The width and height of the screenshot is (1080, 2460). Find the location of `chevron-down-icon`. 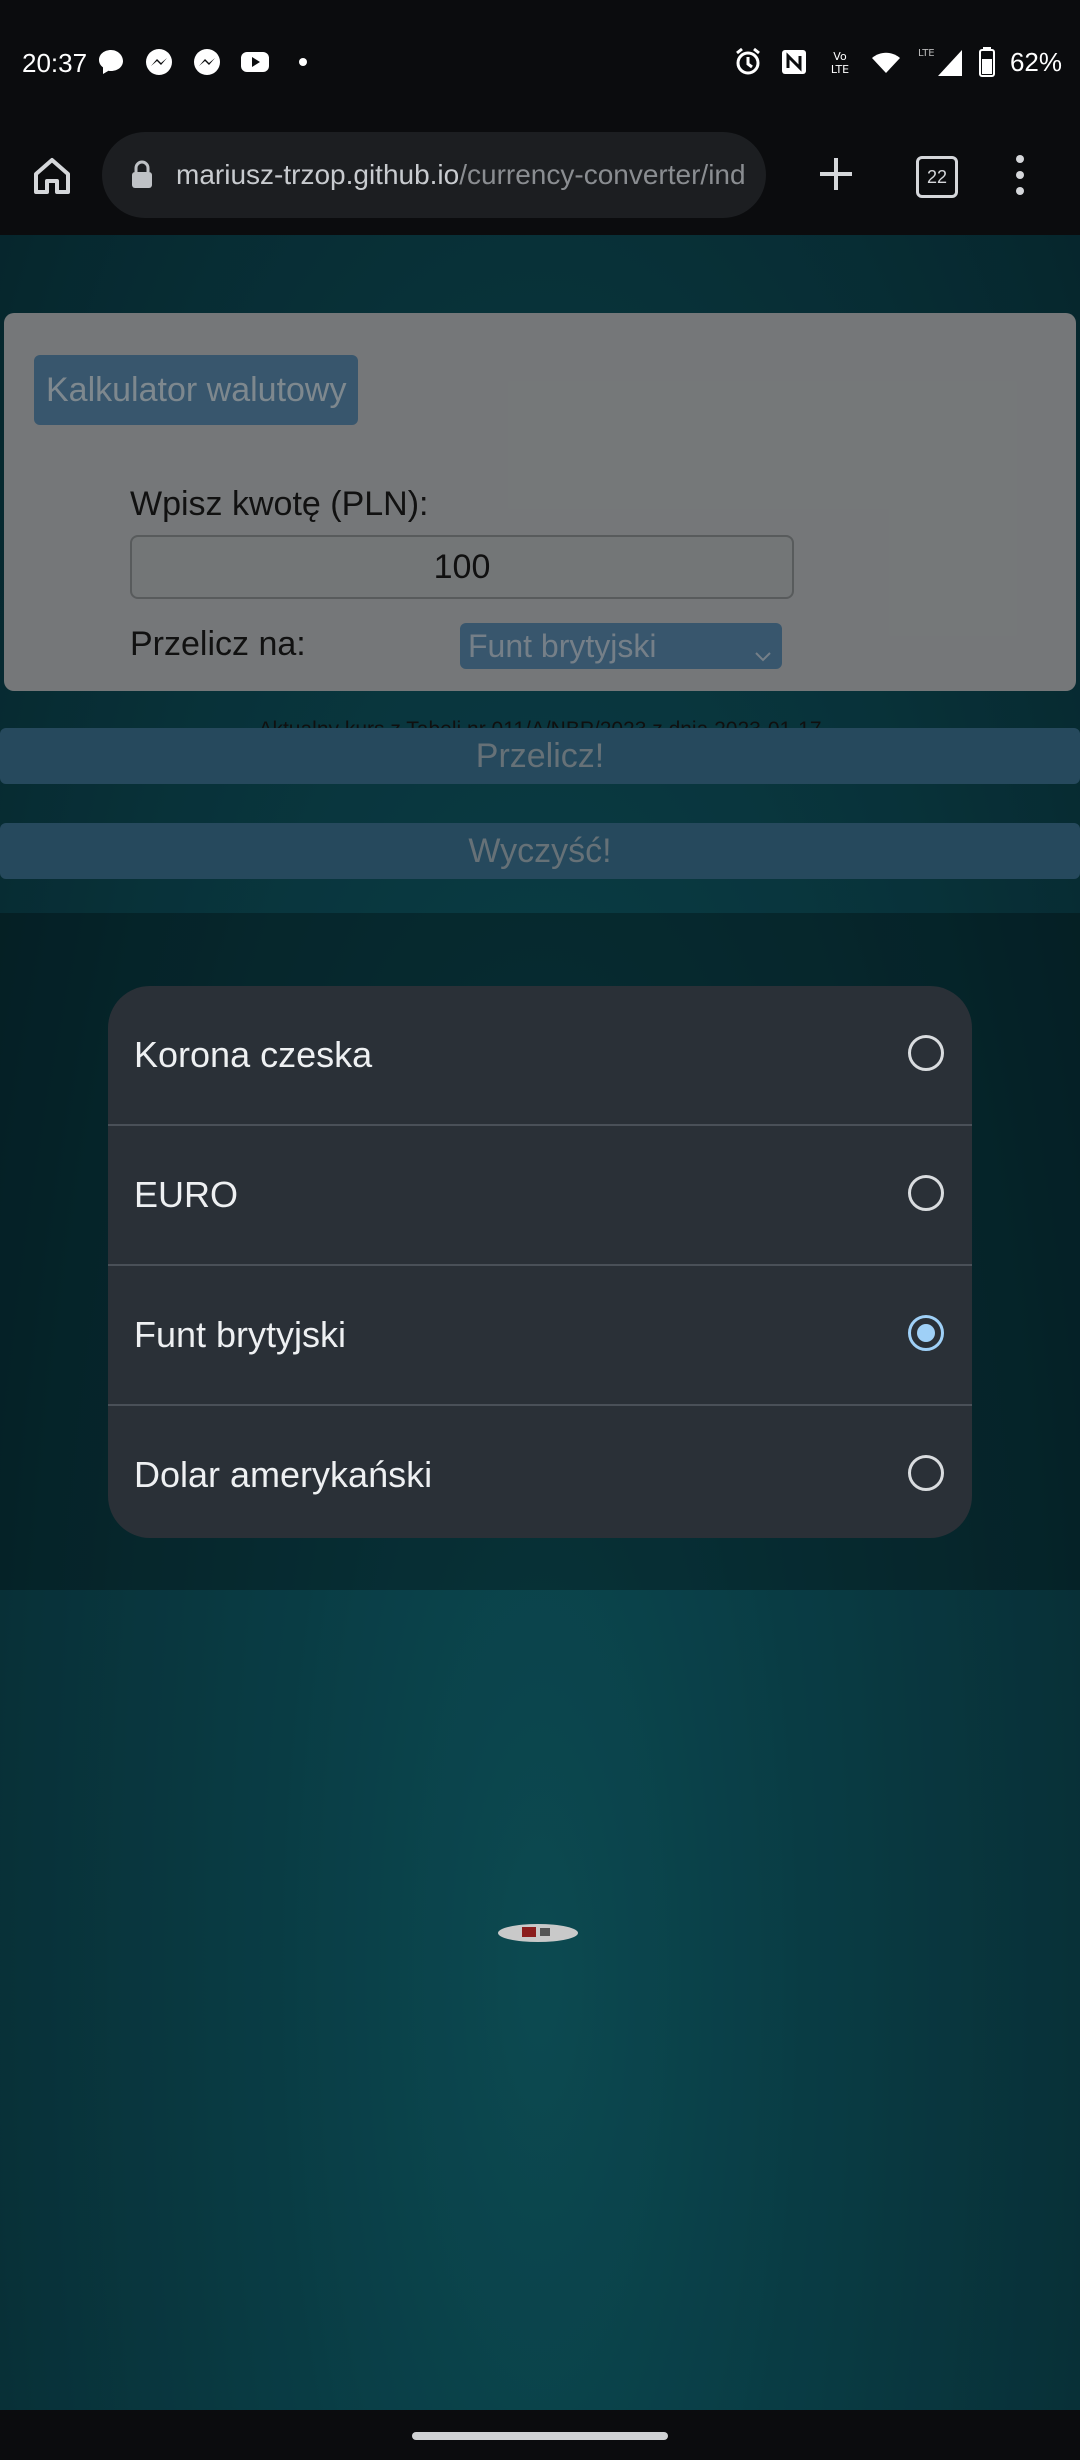

chevron-down-icon is located at coordinates (763, 647).